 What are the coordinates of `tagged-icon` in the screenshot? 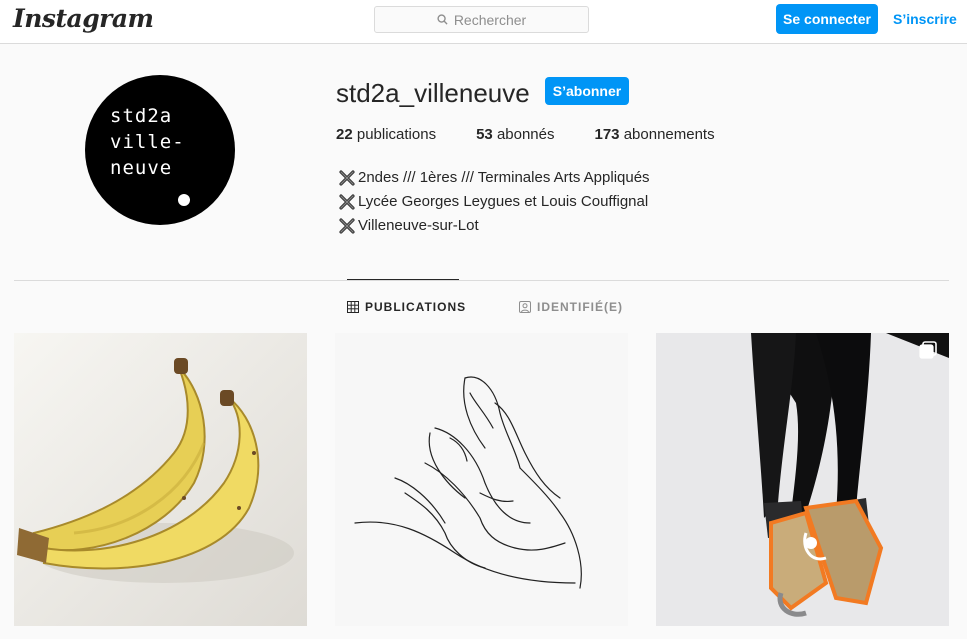 It's located at (525, 307).